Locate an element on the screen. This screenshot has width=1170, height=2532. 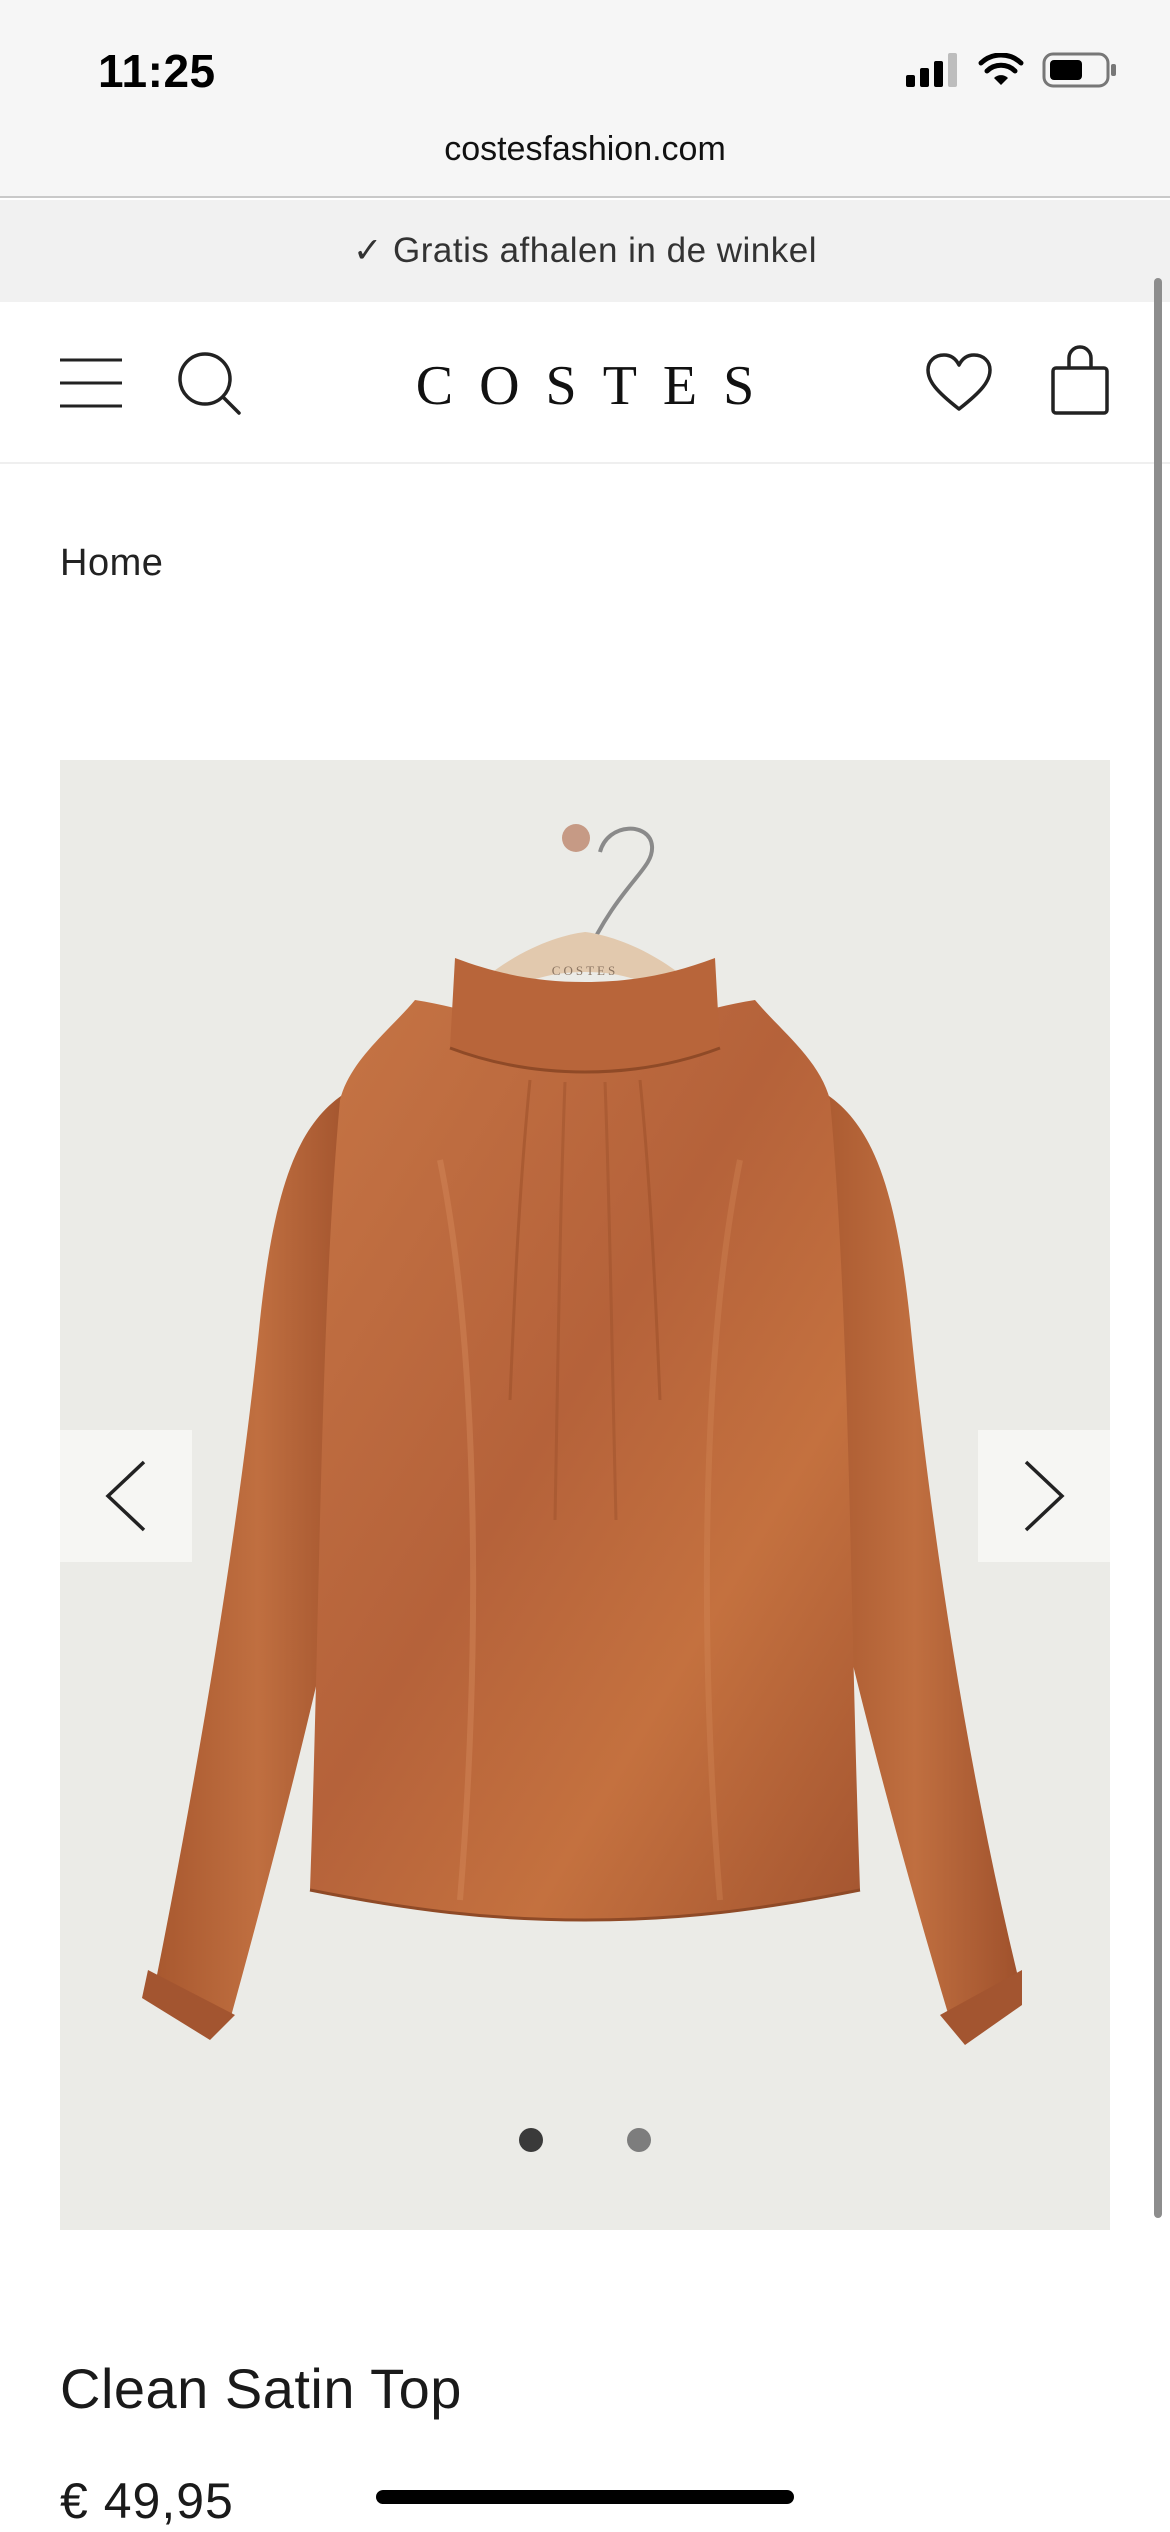
wifi-icon is located at coordinates (1001, 69).